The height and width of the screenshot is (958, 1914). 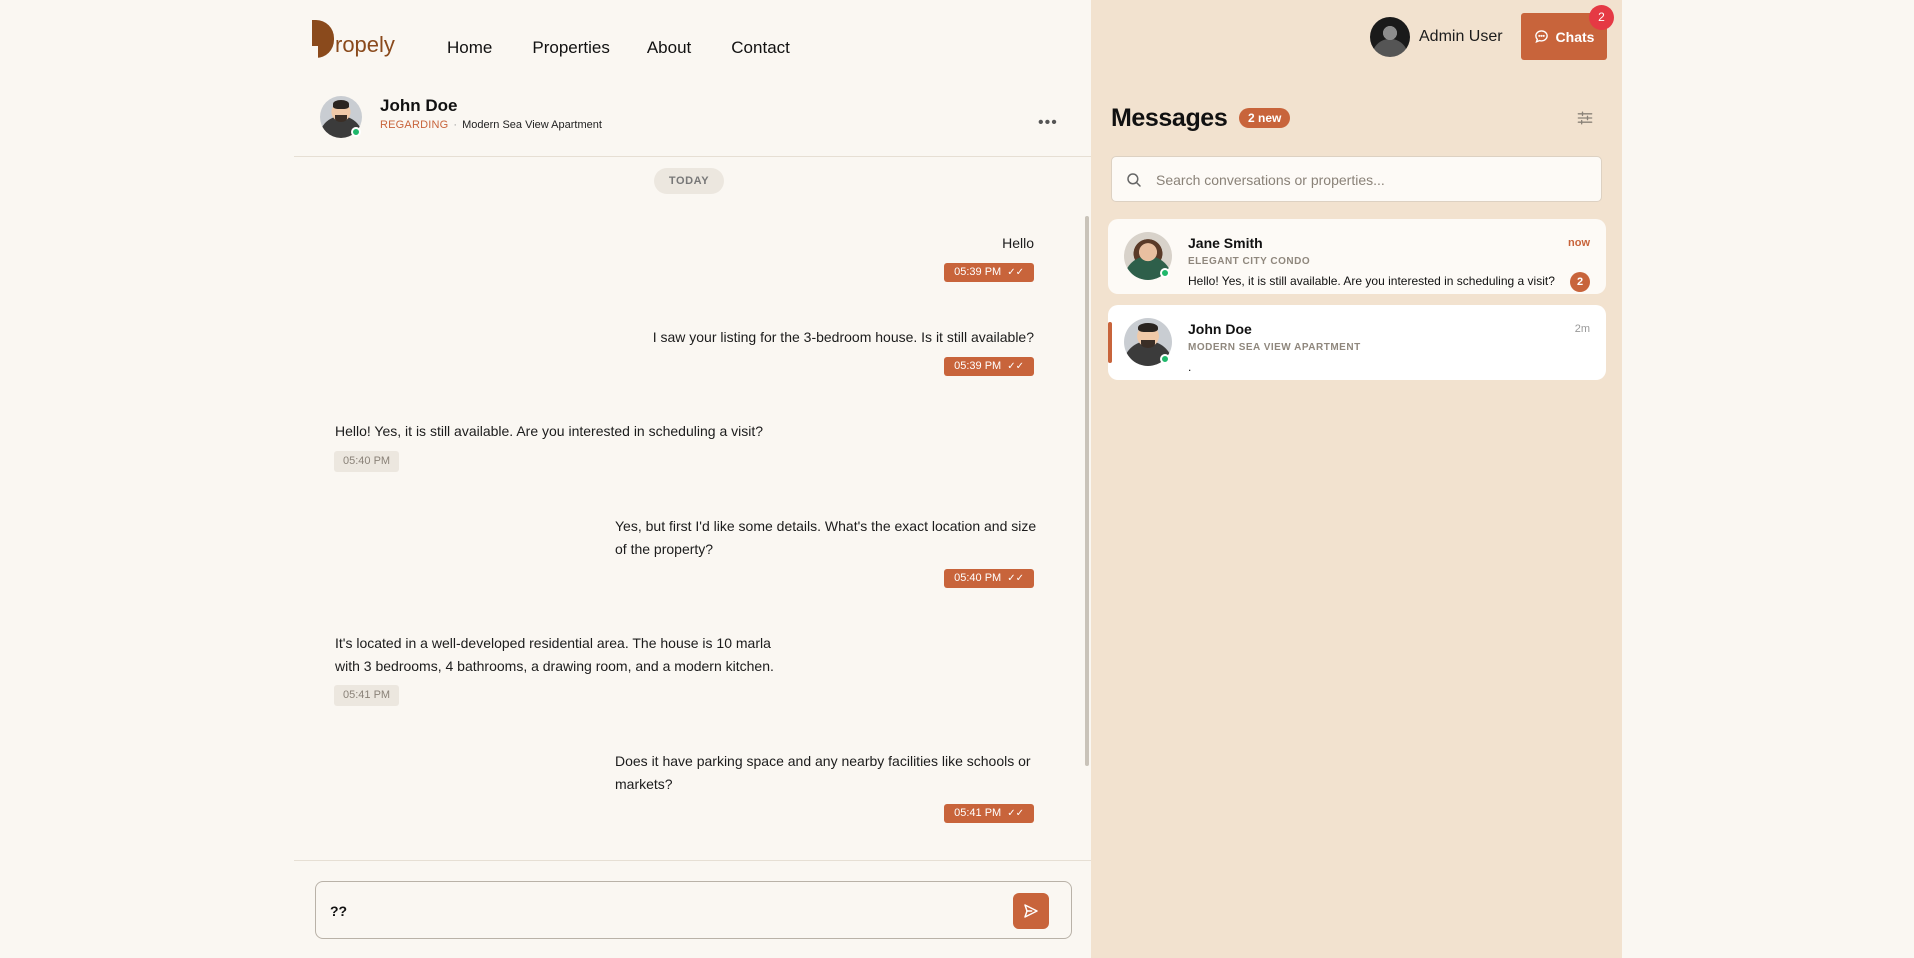 I want to click on inbox-title: Messages, so click(x=1169, y=118).